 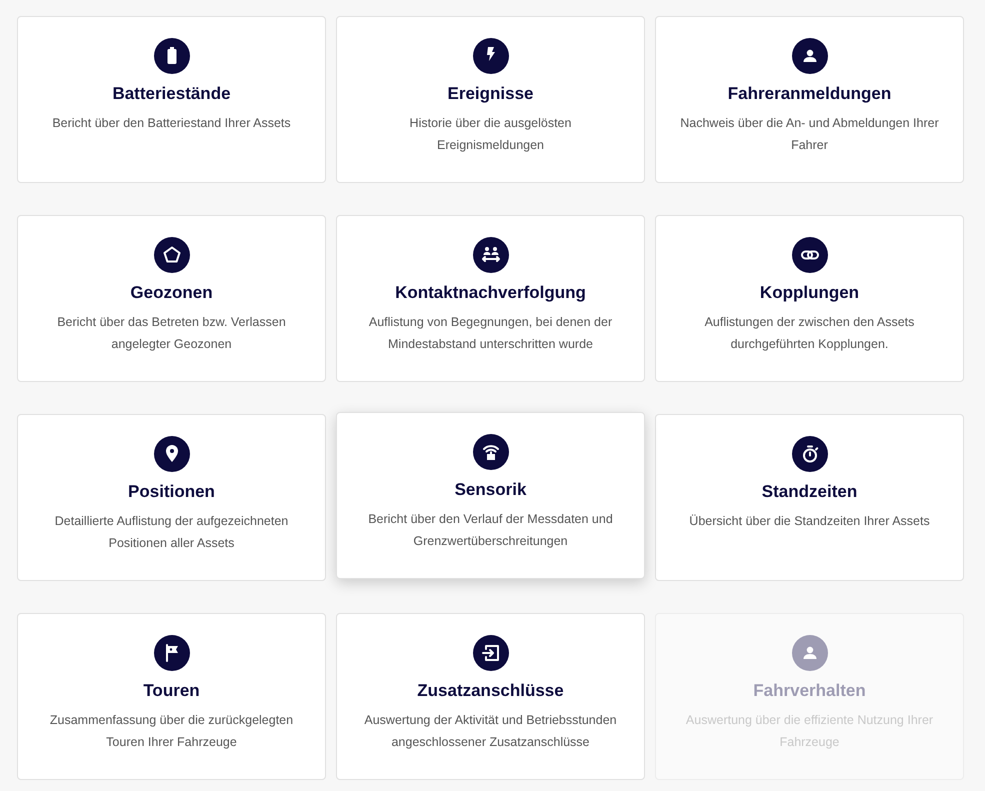 I want to click on report-card: Touren Zusammenfassung über die zurückgelegten Touren Ihrer Fahrzeuge, so click(x=171, y=696).